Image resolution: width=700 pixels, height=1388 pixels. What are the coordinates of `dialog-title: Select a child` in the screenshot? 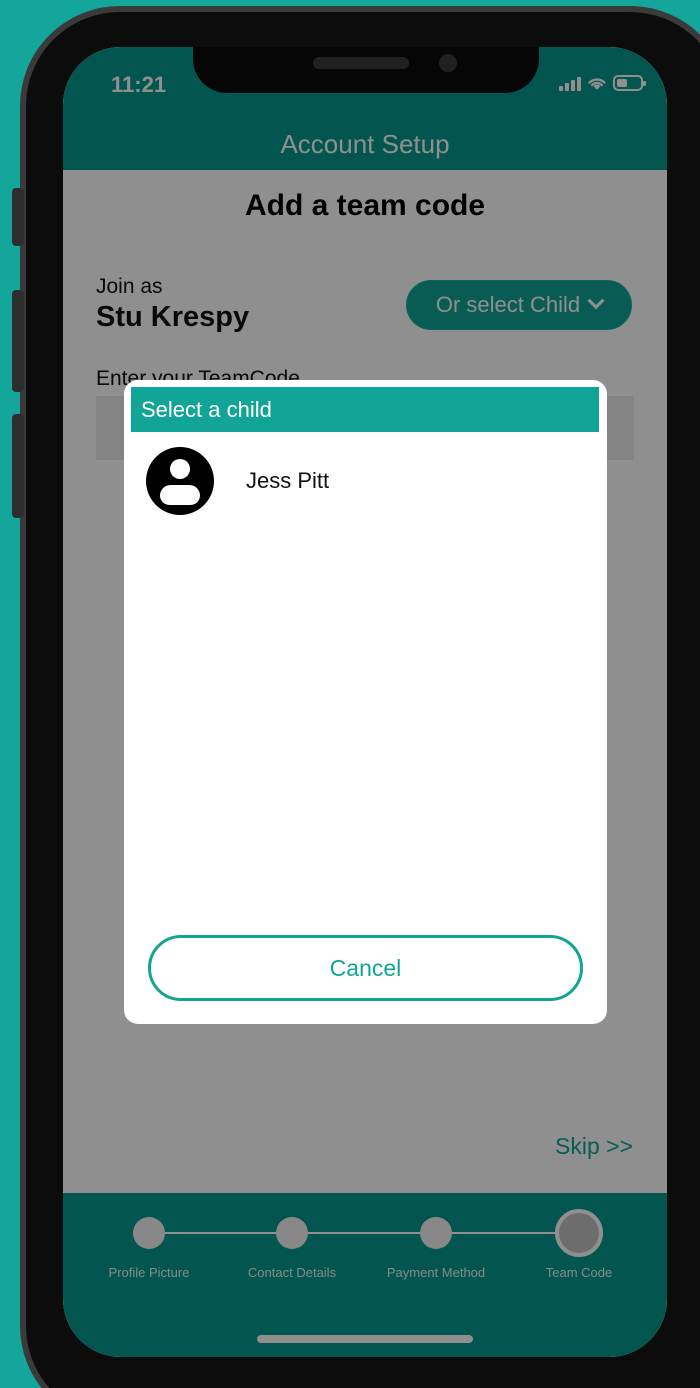 It's located at (365, 409).